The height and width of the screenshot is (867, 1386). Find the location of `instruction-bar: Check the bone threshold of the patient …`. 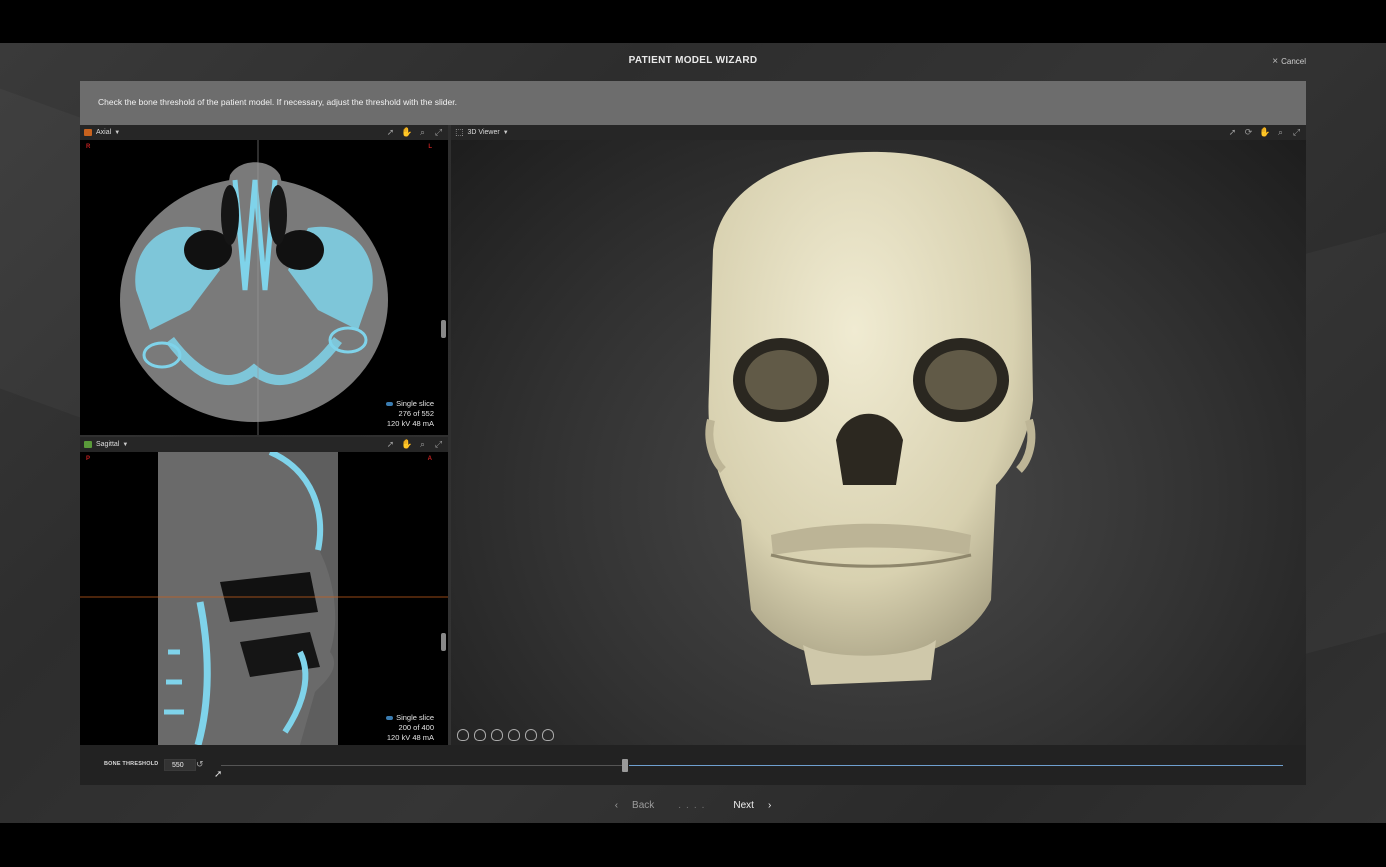

instruction-bar: Check the bone threshold of the patient … is located at coordinates (693, 103).